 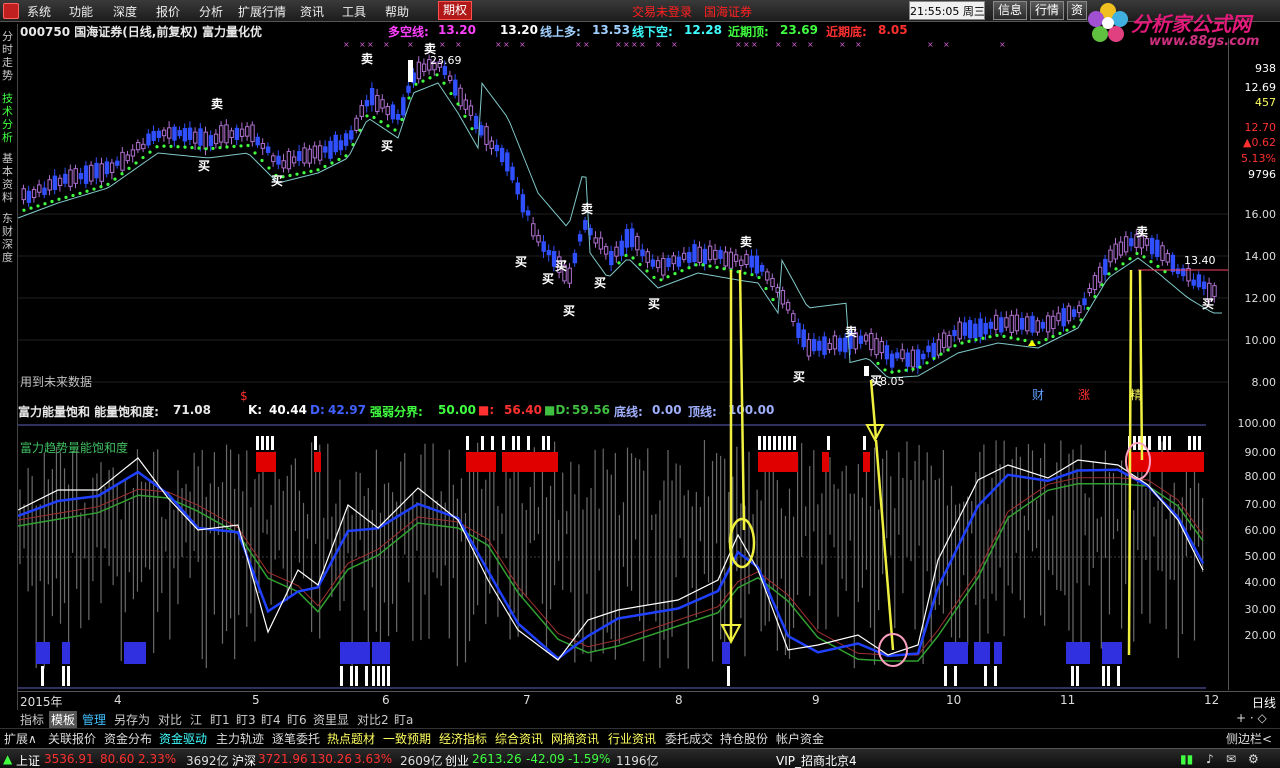 What do you see at coordinates (132, 719) in the screenshot?
I see `tab-save-as: 另存为` at bounding box center [132, 719].